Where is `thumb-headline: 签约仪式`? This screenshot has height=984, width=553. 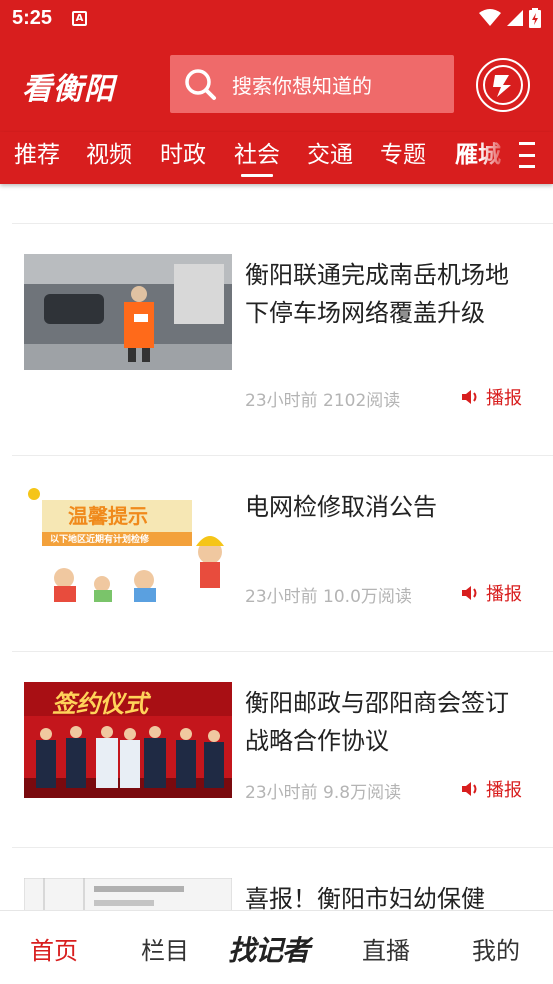 thumb-headline: 签约仪式 is located at coordinates (100, 704).